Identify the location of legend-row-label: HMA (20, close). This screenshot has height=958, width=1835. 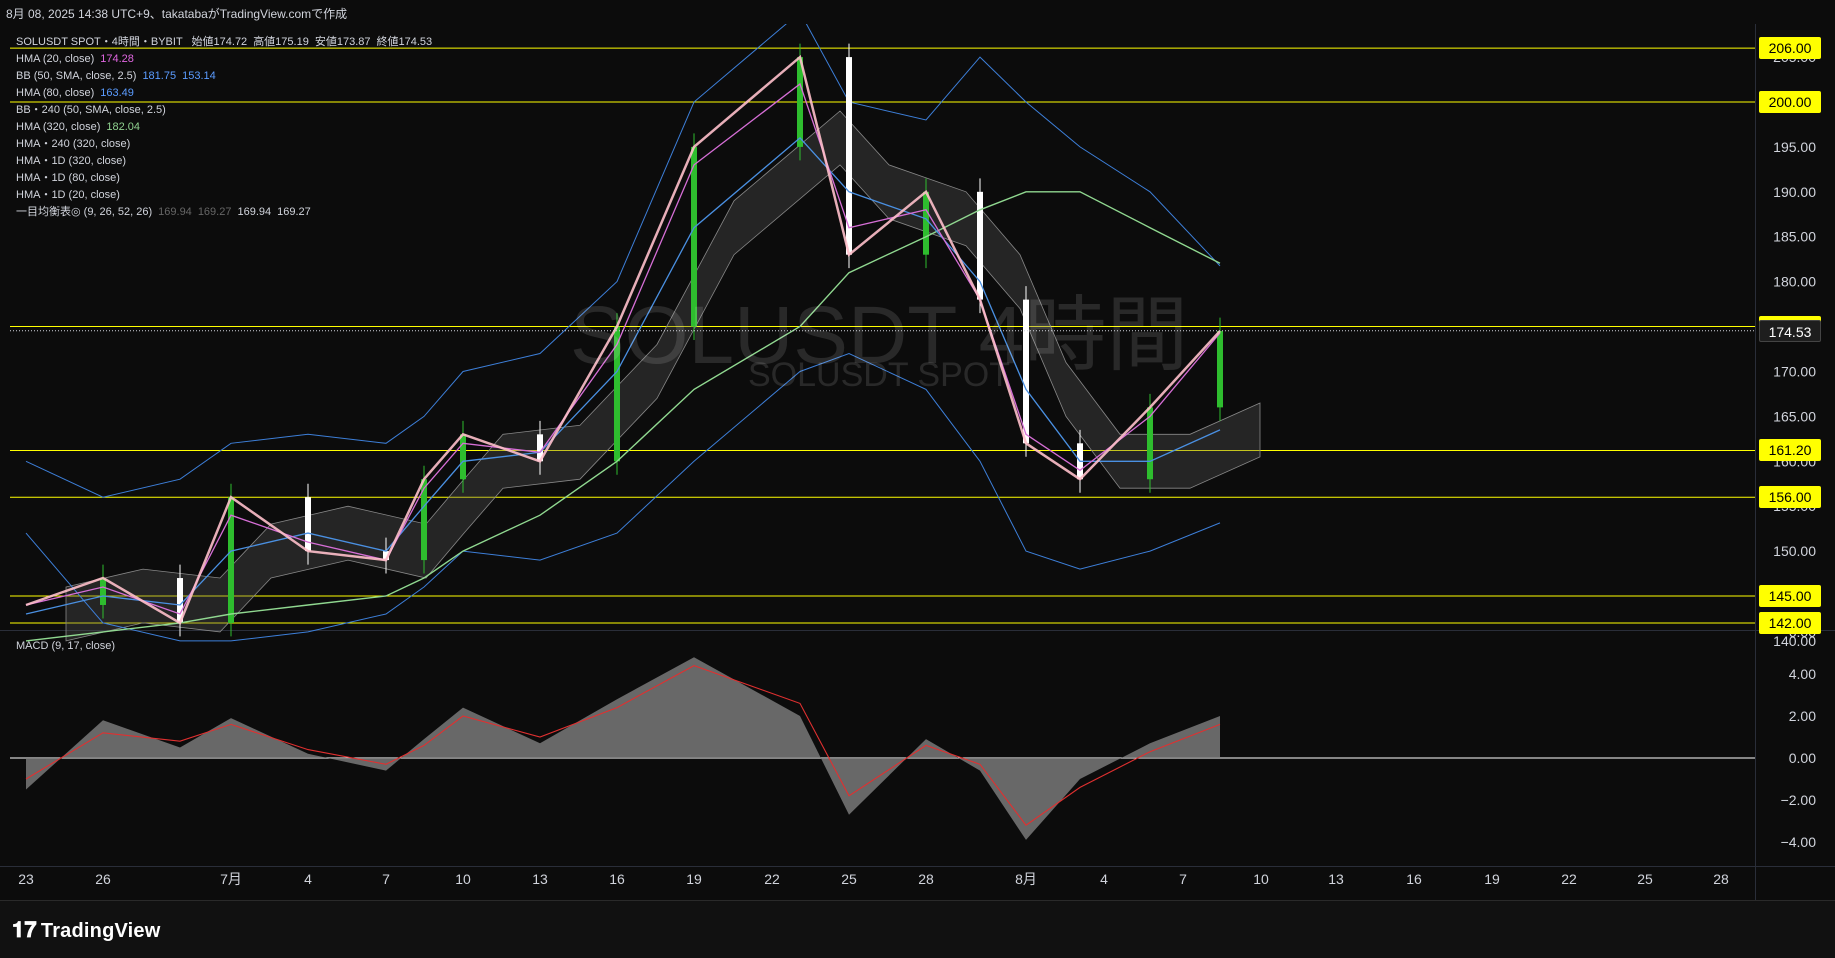
(55, 59).